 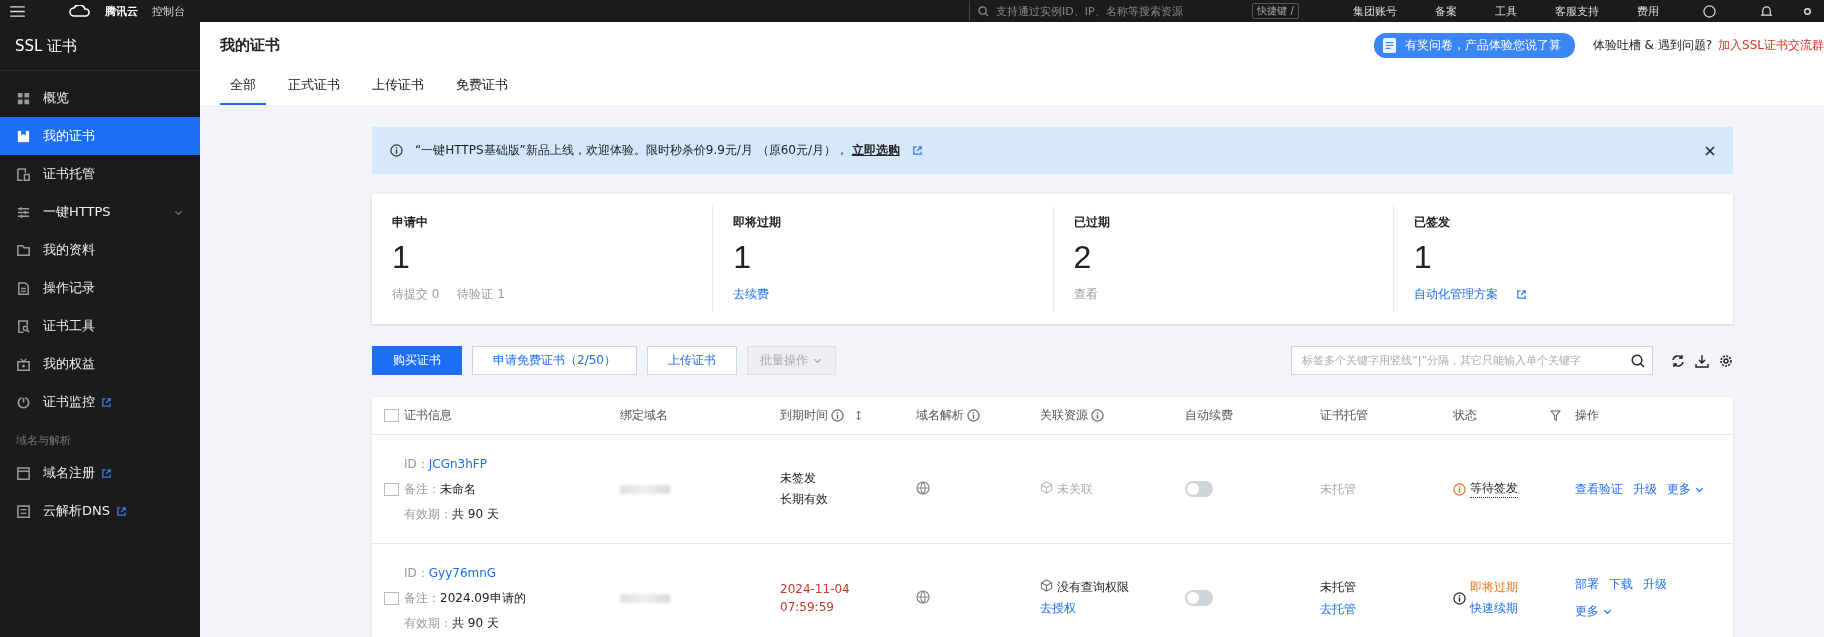 What do you see at coordinates (1648, 11) in the screenshot?
I see `top-nav-link: 费用` at bounding box center [1648, 11].